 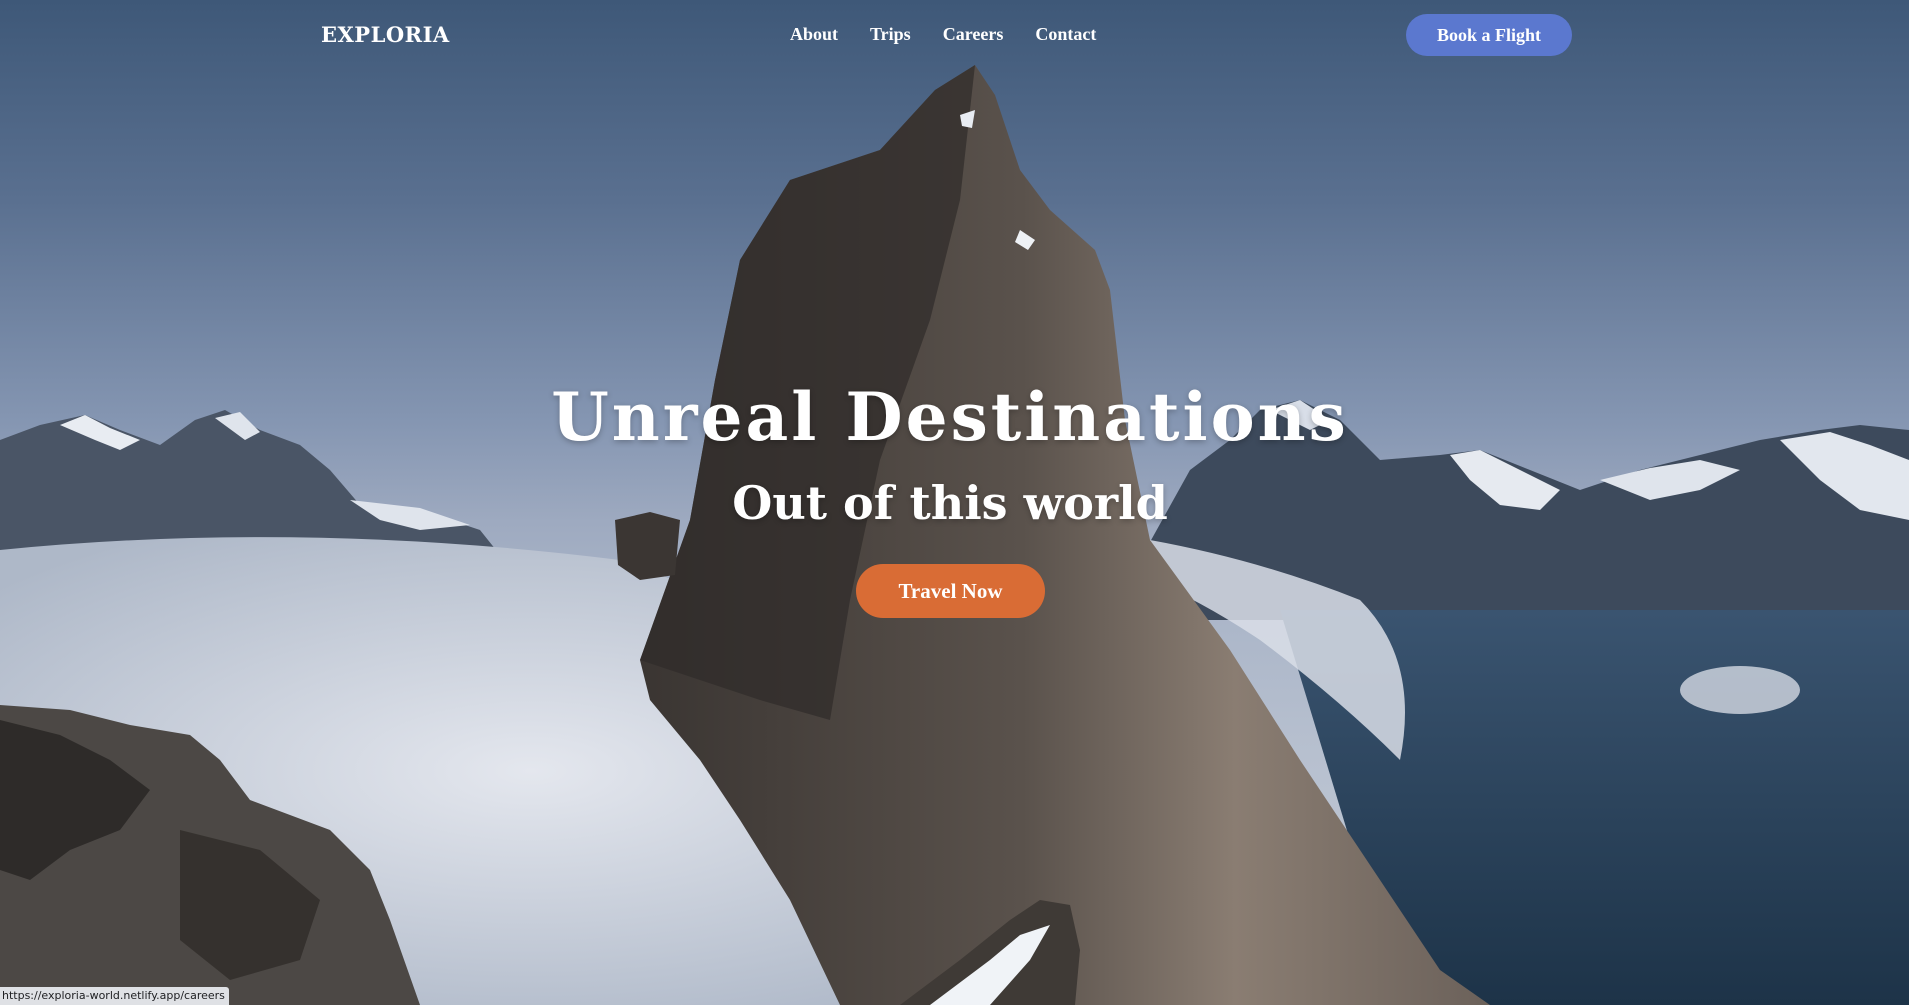 What do you see at coordinates (950, 591) in the screenshot?
I see `travel-now-button: Travel Now` at bounding box center [950, 591].